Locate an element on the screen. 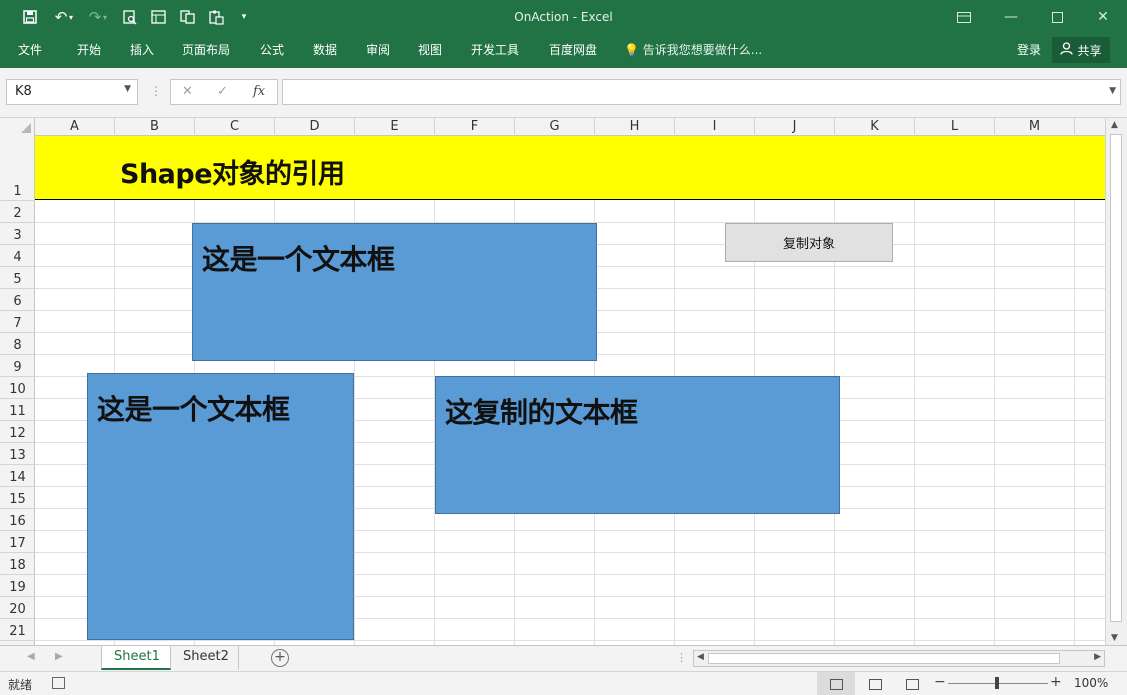  page-layout-icon is located at coordinates (875, 684).